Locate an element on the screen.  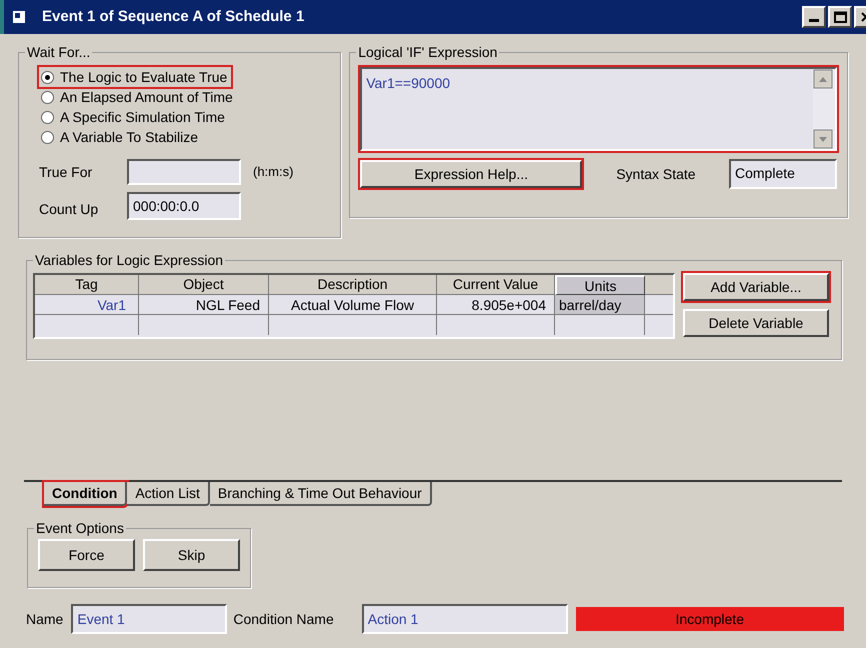
expression-text: Var1==90000 is located at coordinates (408, 83).